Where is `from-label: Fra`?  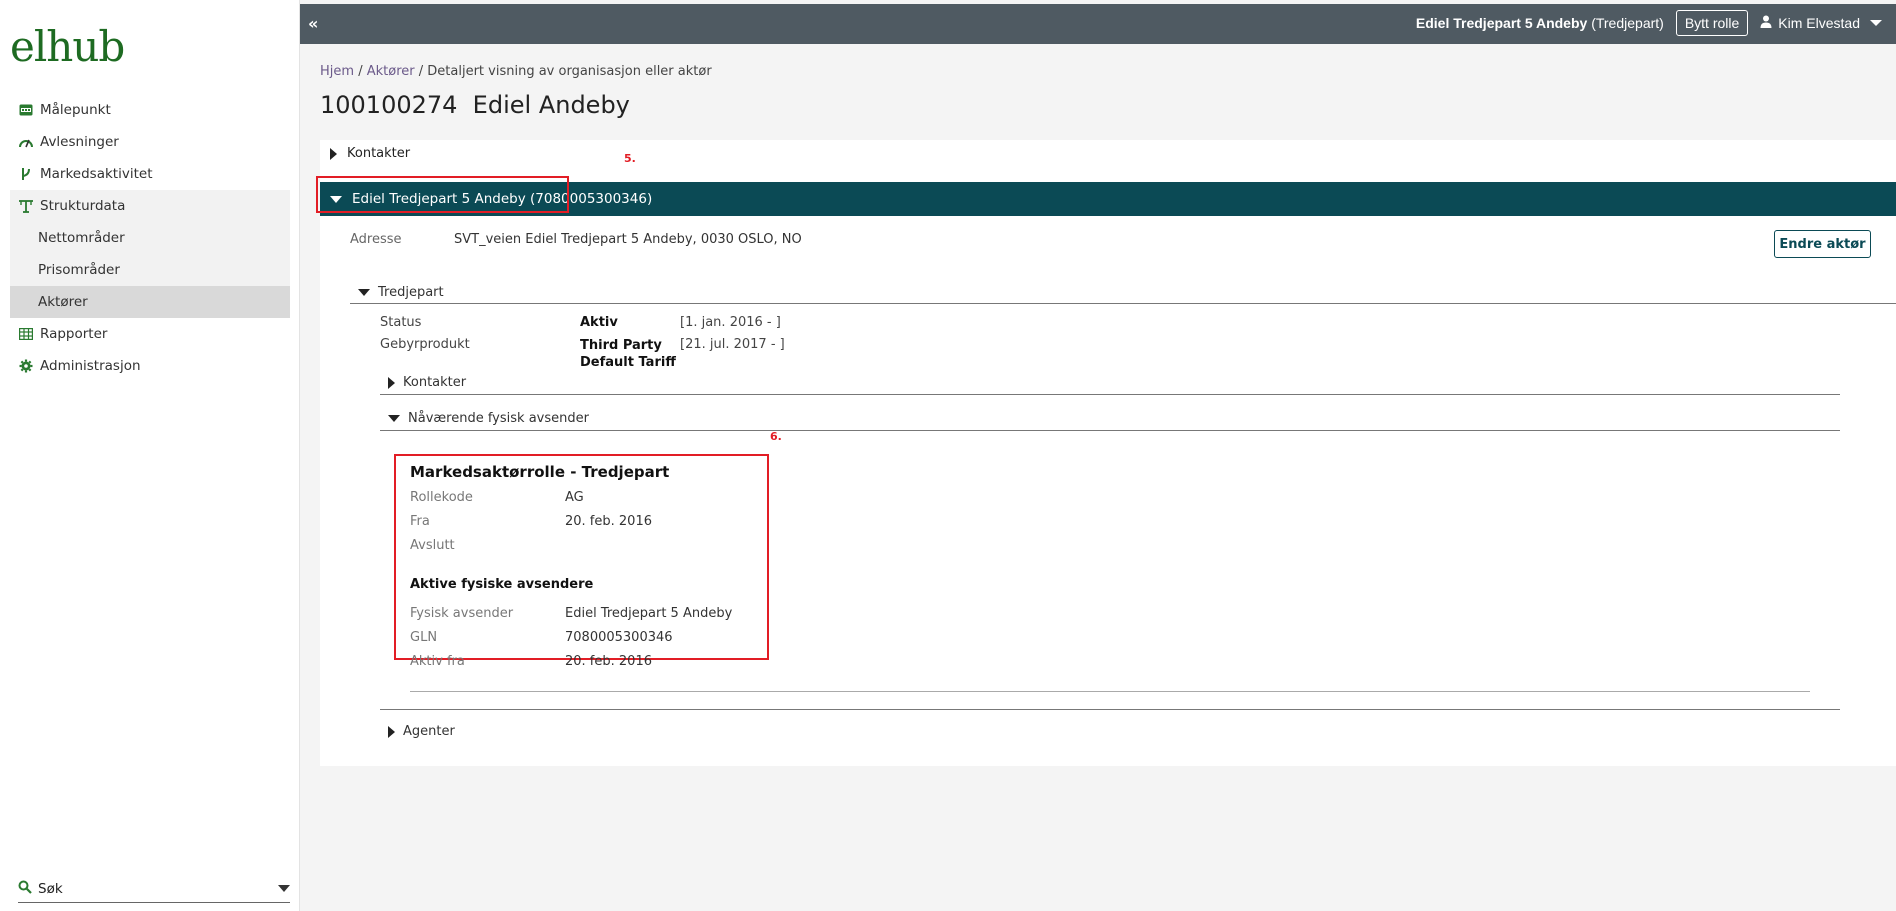 from-label: Fra is located at coordinates (420, 521).